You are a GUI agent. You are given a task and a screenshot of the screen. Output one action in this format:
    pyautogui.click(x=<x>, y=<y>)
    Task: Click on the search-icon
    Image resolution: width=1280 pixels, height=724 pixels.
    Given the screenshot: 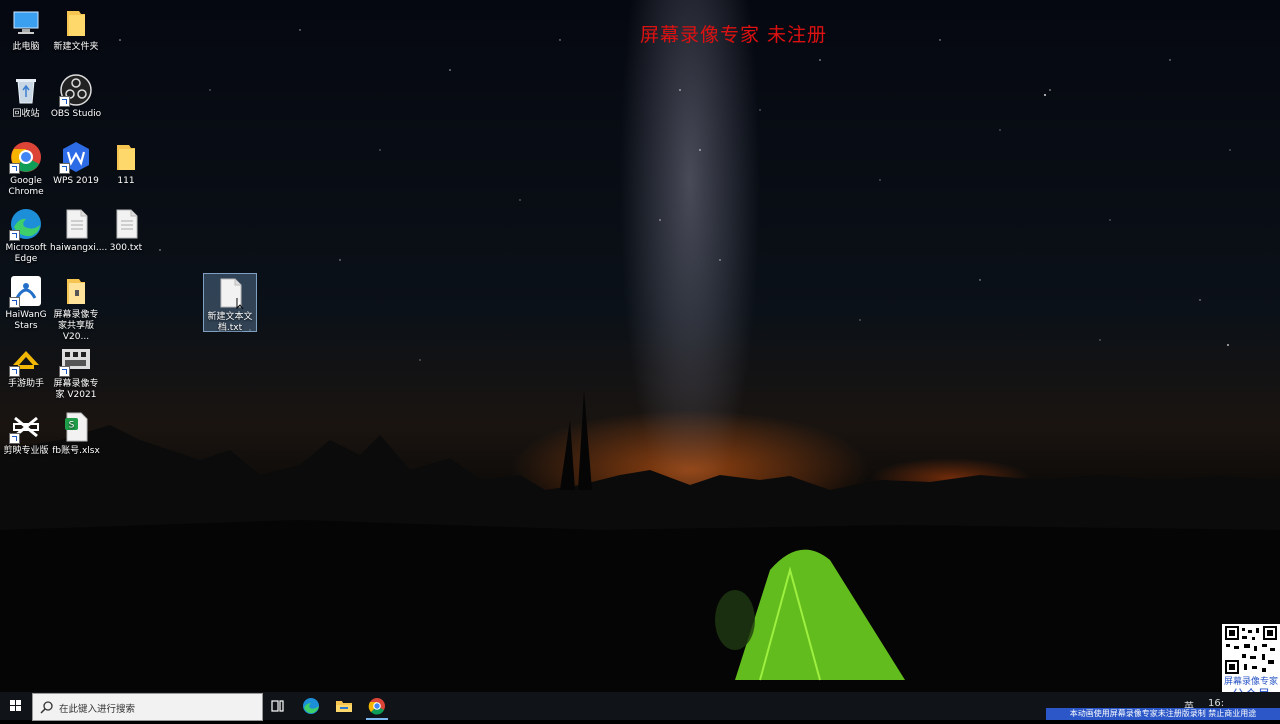 What is the action you would take?
    pyautogui.click(x=46, y=707)
    